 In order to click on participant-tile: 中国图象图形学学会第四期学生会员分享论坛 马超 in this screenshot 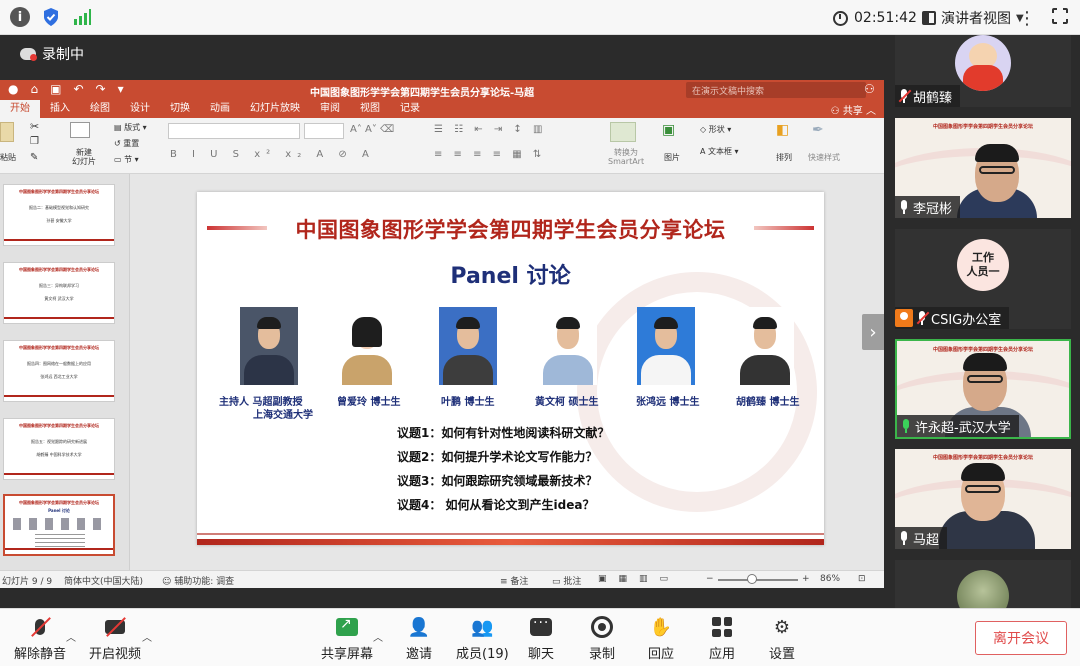, I will do `click(983, 499)`.